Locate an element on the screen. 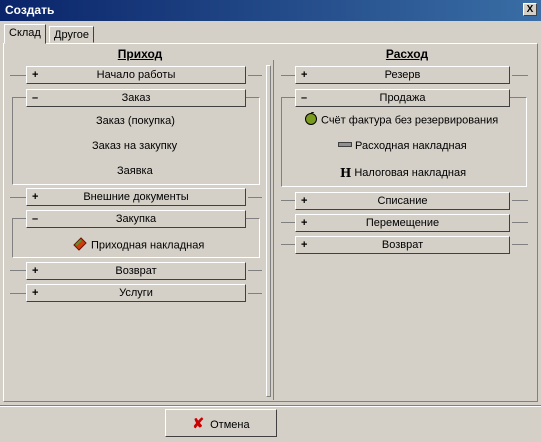 The image size is (541, 442). item-invoice-no-reserve: Счёт фактура без резервирования is located at coordinates (401, 120).